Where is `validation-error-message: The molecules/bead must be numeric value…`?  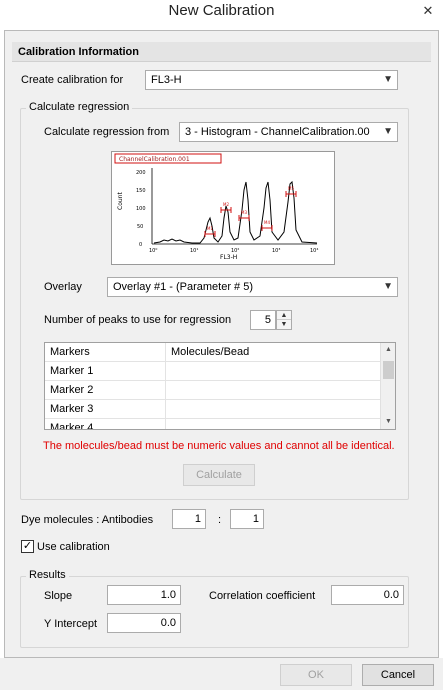
validation-error-message: The molecules/bead must be numeric value… is located at coordinates (219, 446).